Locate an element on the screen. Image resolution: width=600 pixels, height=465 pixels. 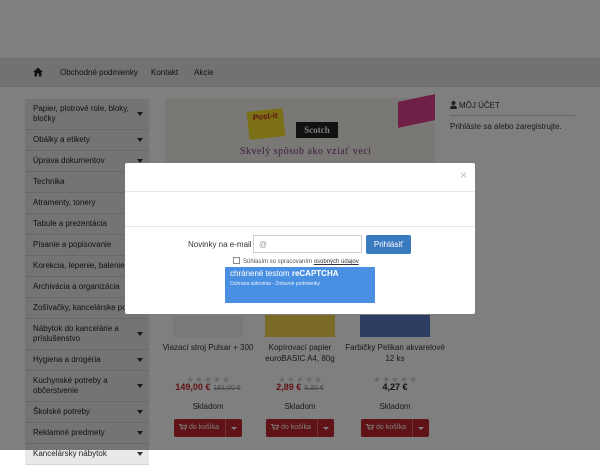
newsletter-label: Novinky na e-mail is located at coordinates (220, 244).